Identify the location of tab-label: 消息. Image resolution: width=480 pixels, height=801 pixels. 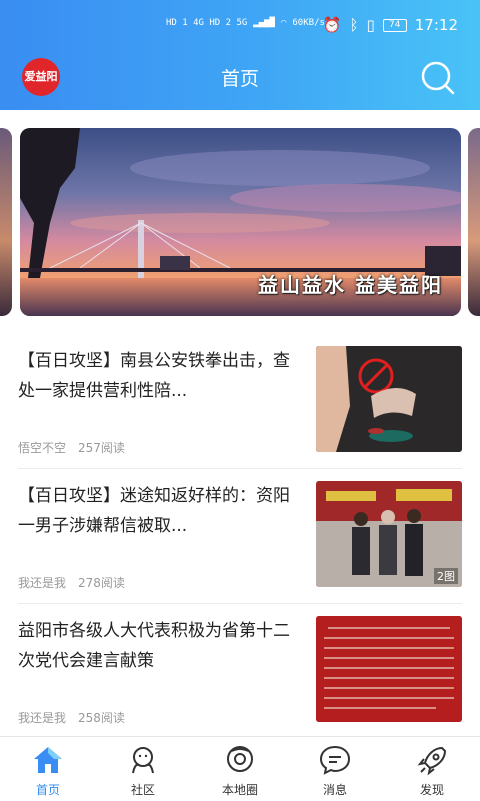
(334, 790).